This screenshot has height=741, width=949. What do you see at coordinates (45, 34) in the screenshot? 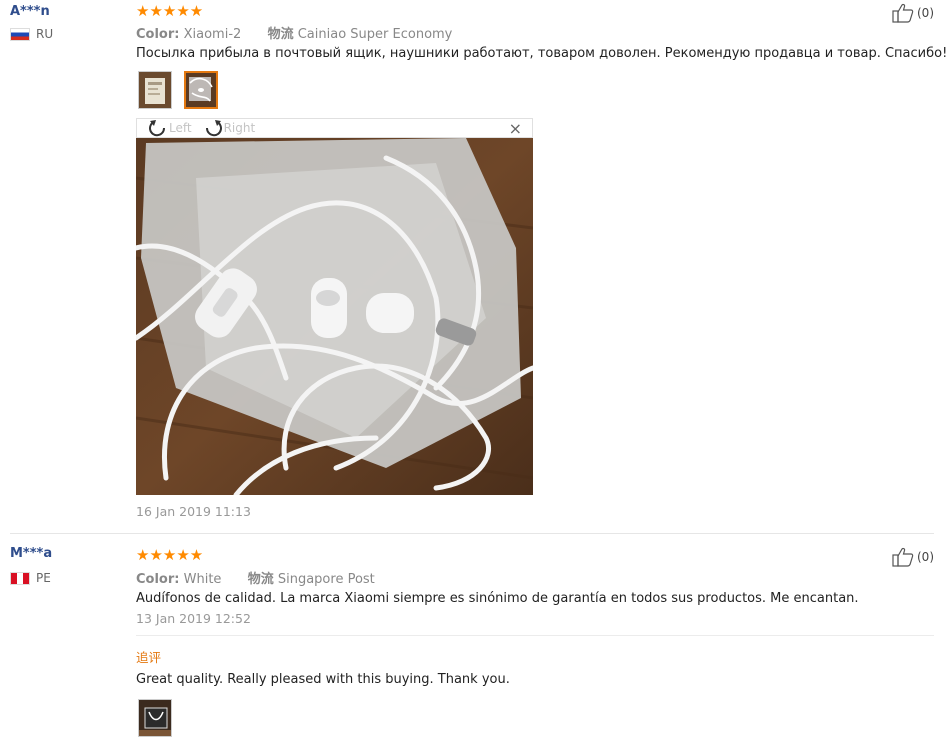
I see `country-code: RU` at bounding box center [45, 34].